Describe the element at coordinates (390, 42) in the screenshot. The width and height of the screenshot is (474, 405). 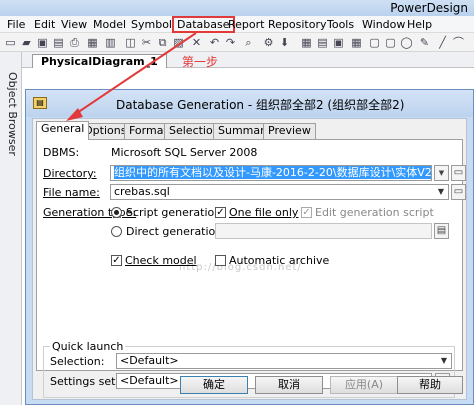
I see `rounded-icon: ▢` at that location.